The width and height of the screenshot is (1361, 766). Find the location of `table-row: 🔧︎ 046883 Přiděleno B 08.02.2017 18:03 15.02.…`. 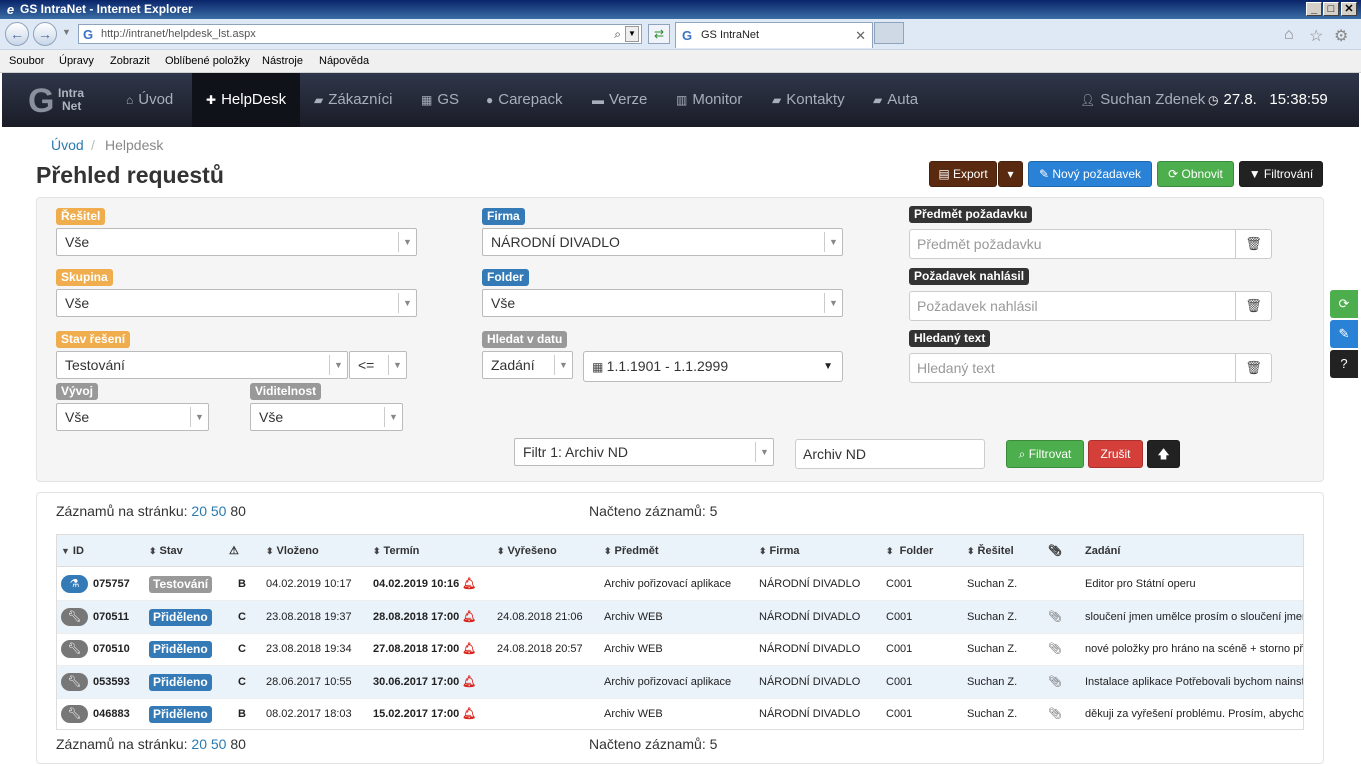

table-row: 🔧︎ 046883 Přiděleno B 08.02.2017 18:03 15.02.… is located at coordinates (680, 713).